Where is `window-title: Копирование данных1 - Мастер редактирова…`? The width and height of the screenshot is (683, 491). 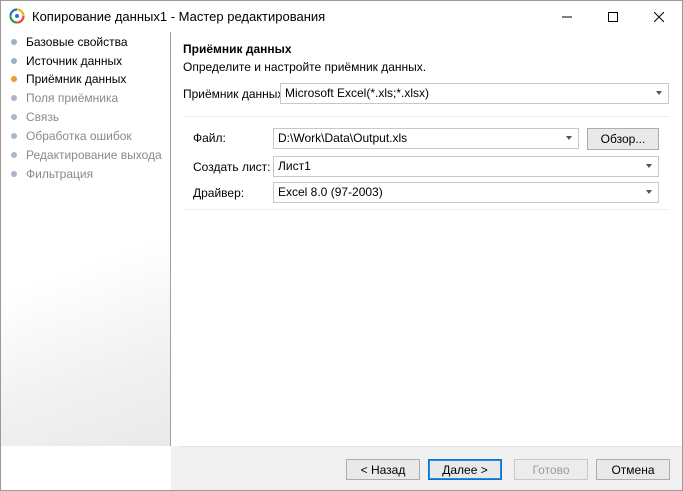 window-title: Копирование данных1 - Мастер редактирова… is located at coordinates (179, 16).